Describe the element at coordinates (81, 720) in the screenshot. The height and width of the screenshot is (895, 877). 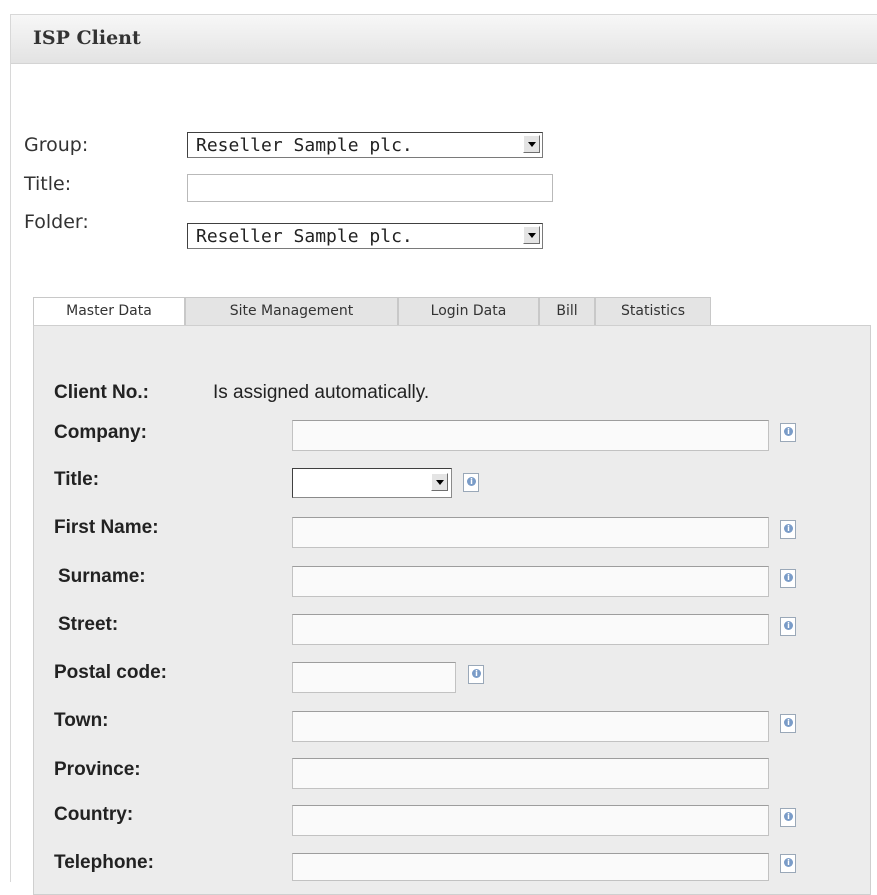
I see `town-label: Town:` at that location.